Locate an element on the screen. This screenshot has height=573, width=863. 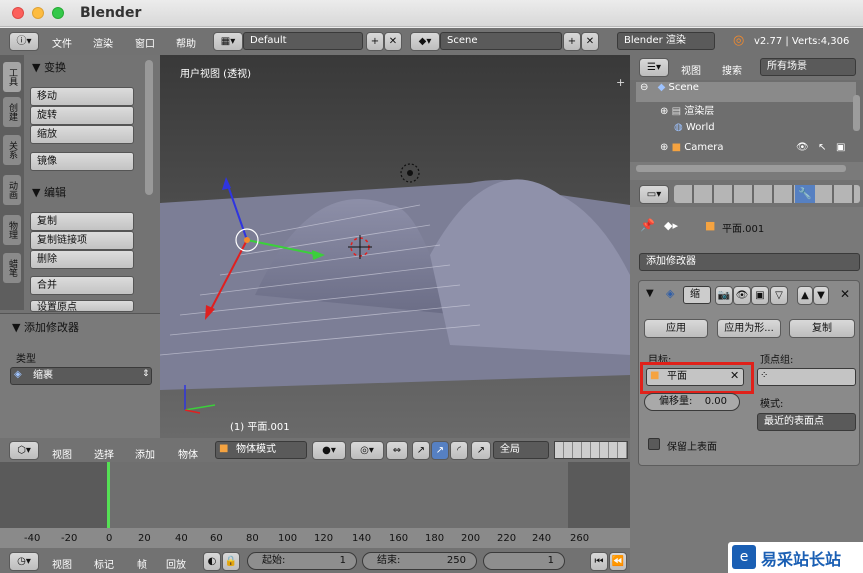
duplicate-button: 复制 is located at coordinates (82, 221).